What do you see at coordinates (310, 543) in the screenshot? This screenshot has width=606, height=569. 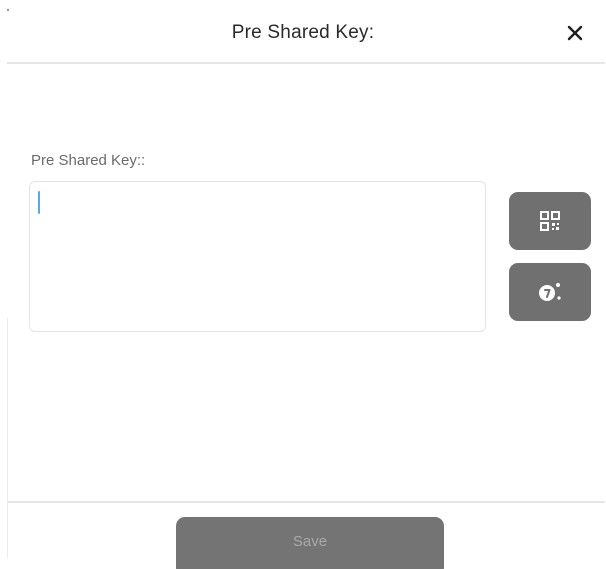 I see `save-button: Save` at bounding box center [310, 543].